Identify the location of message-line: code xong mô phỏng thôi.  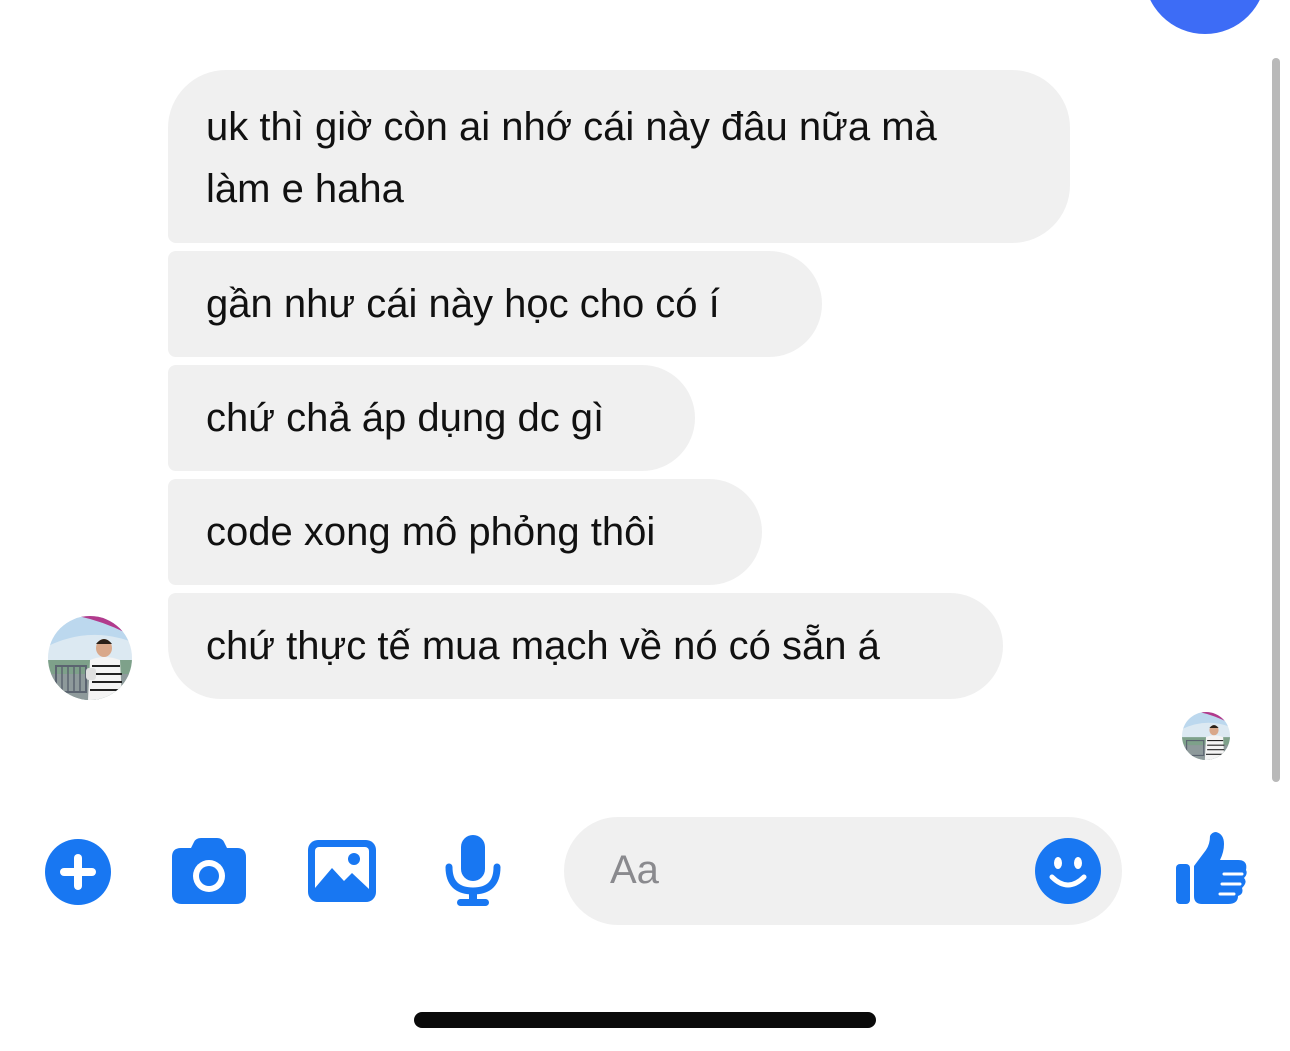
(431, 532).